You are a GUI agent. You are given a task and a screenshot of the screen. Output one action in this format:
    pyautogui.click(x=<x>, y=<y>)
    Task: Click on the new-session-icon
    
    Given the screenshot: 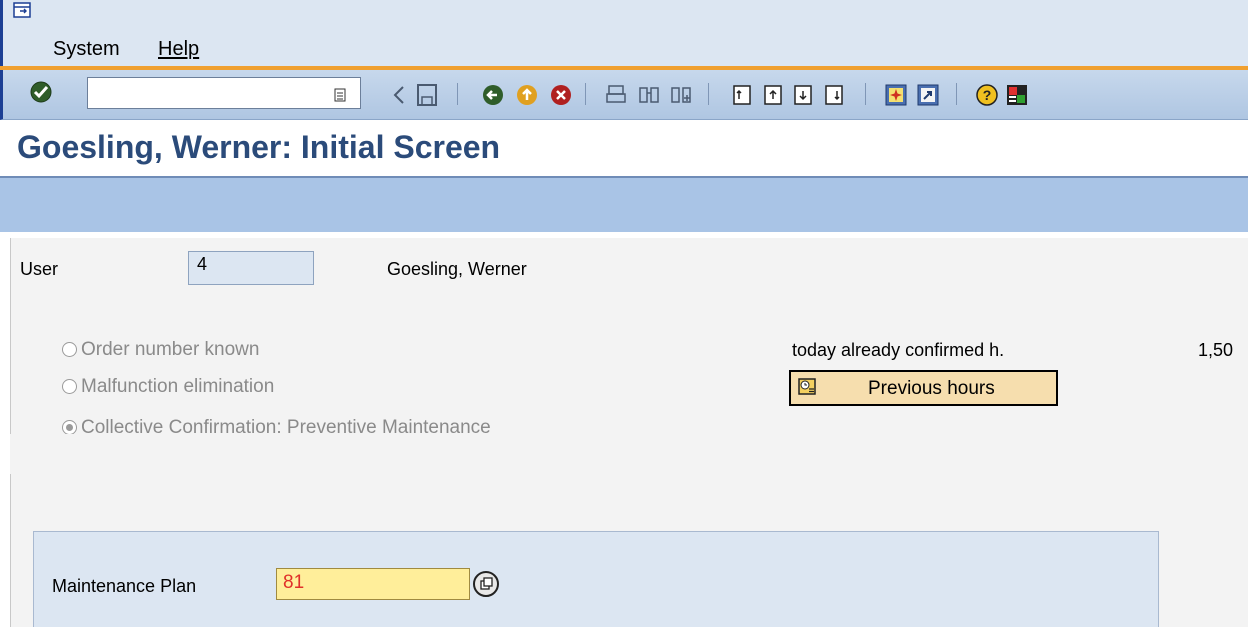 What is the action you would take?
    pyautogui.click(x=896, y=95)
    